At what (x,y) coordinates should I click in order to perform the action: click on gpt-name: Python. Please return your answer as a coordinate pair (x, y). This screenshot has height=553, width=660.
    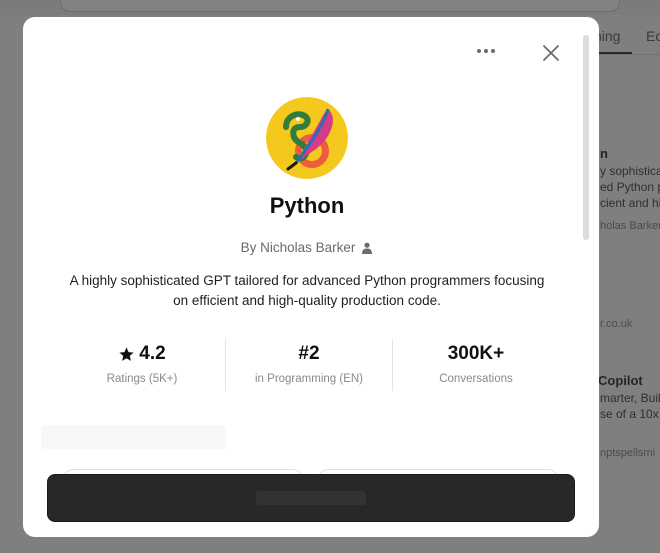
    Looking at the image, I should click on (307, 205).